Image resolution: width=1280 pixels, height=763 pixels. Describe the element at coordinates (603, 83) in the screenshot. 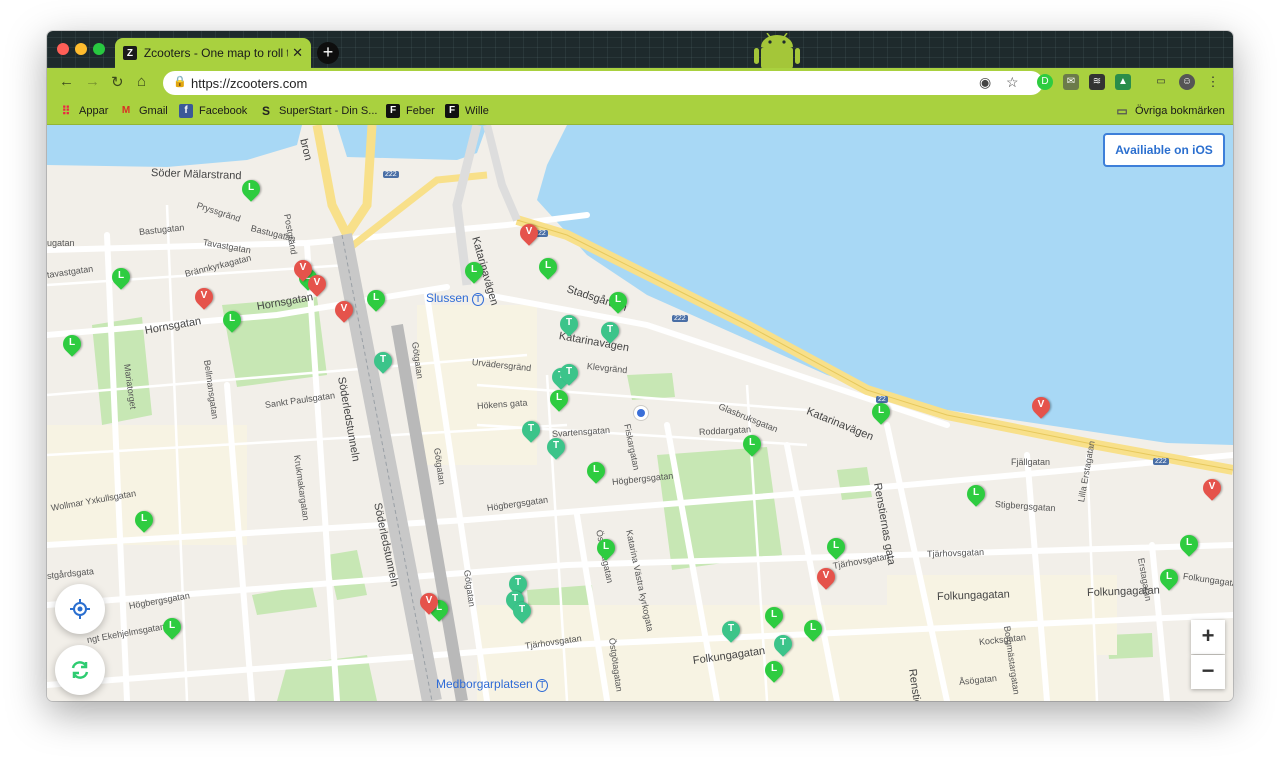

I see `address-bar: 🔒 https://zcooters.com ◉ ☆` at that location.